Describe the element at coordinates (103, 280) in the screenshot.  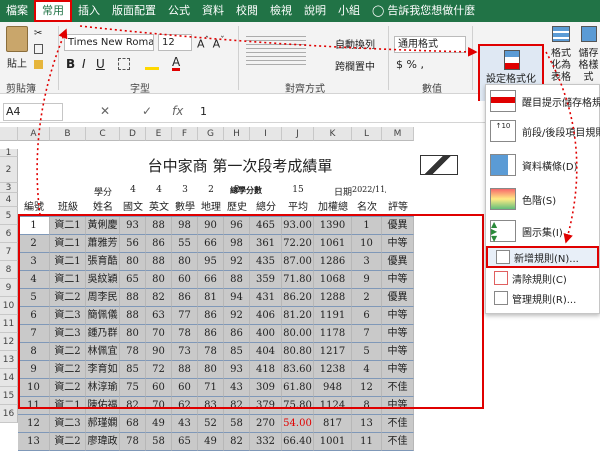
I see `table-cell: 吳紋穎` at that location.